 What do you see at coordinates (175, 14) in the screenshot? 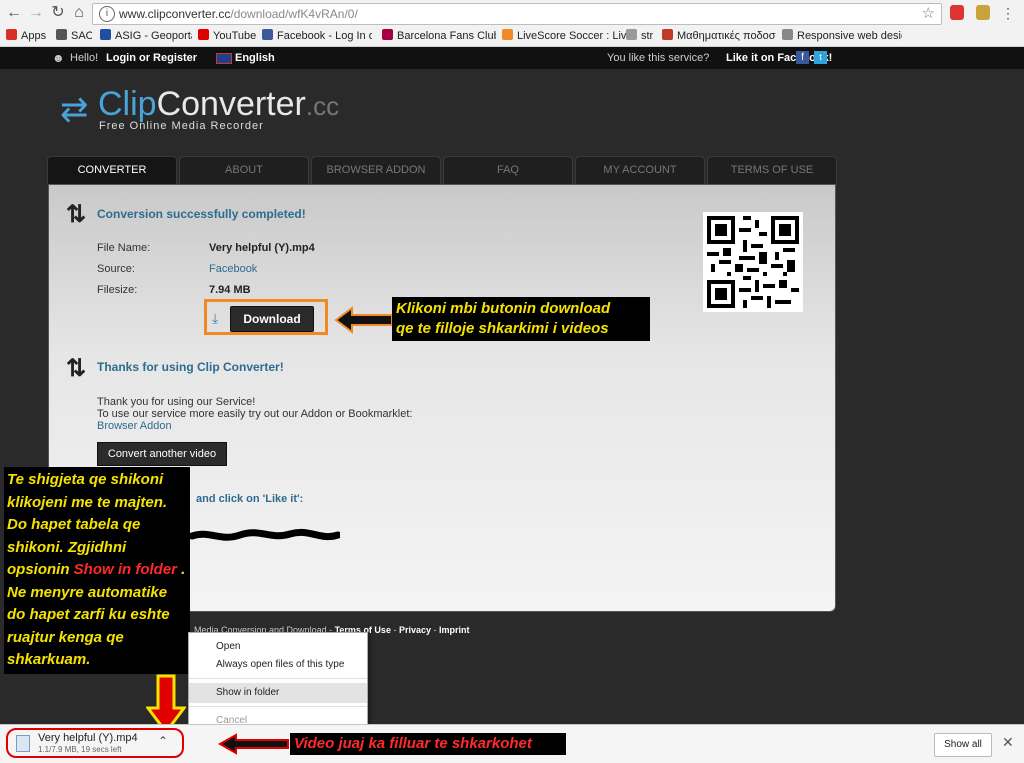
I see `url-host: www.clipconverter.cc` at bounding box center [175, 14].